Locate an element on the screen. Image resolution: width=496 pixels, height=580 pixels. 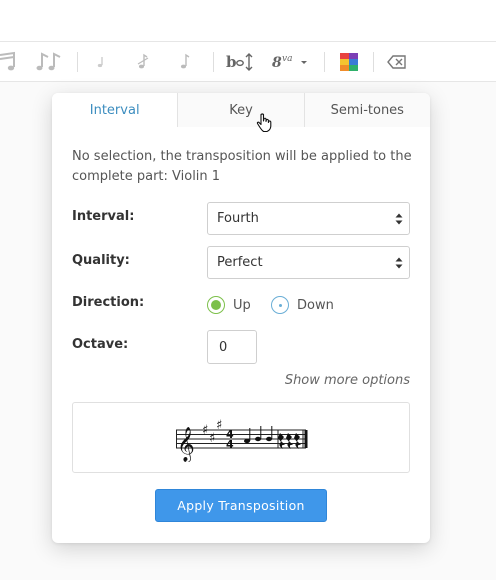
interval-label: Interval: is located at coordinates (103, 216).